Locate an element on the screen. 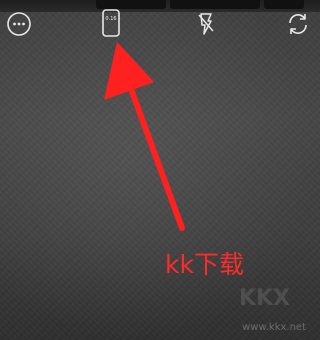  watermark-text: www.kkx.net is located at coordinates (274, 327).